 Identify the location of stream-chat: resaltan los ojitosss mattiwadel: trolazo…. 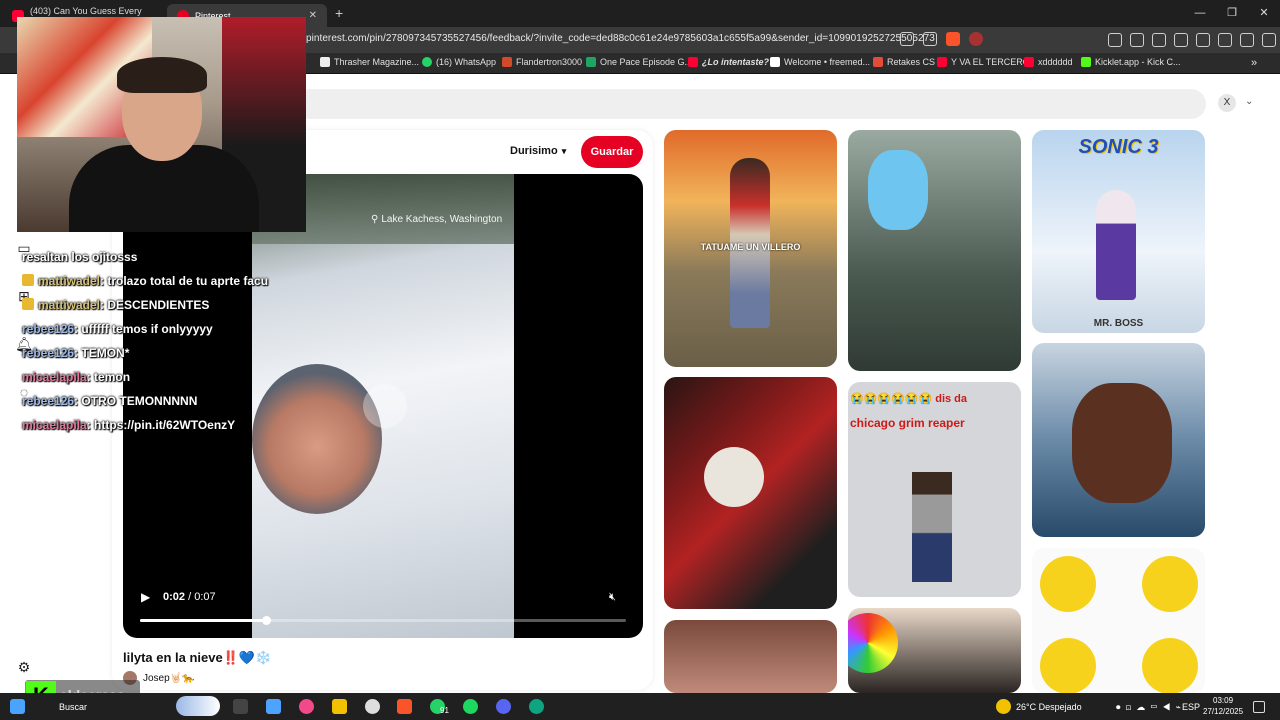
(145, 341).